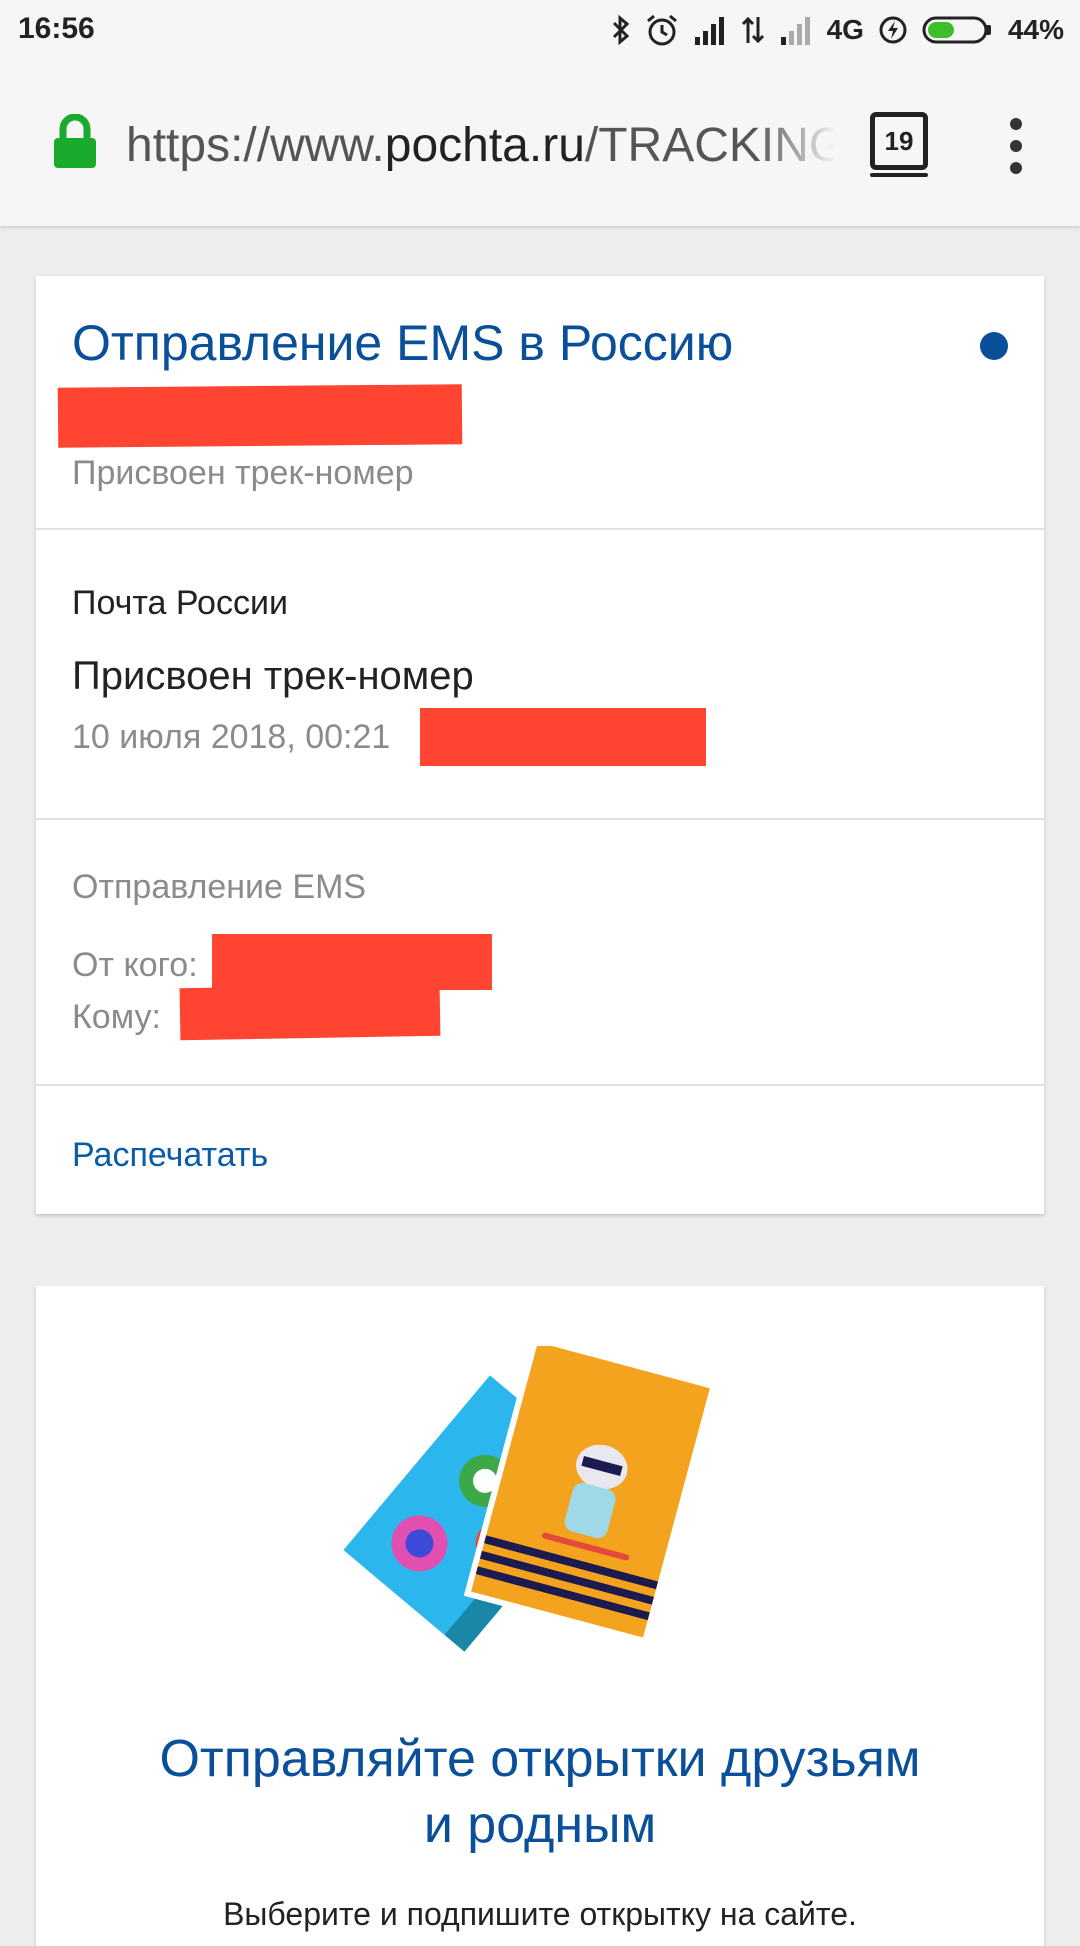 The image size is (1080, 1946). Describe the element at coordinates (540, 1825) in the screenshot. I see `promo-title-line2: и родным` at that location.